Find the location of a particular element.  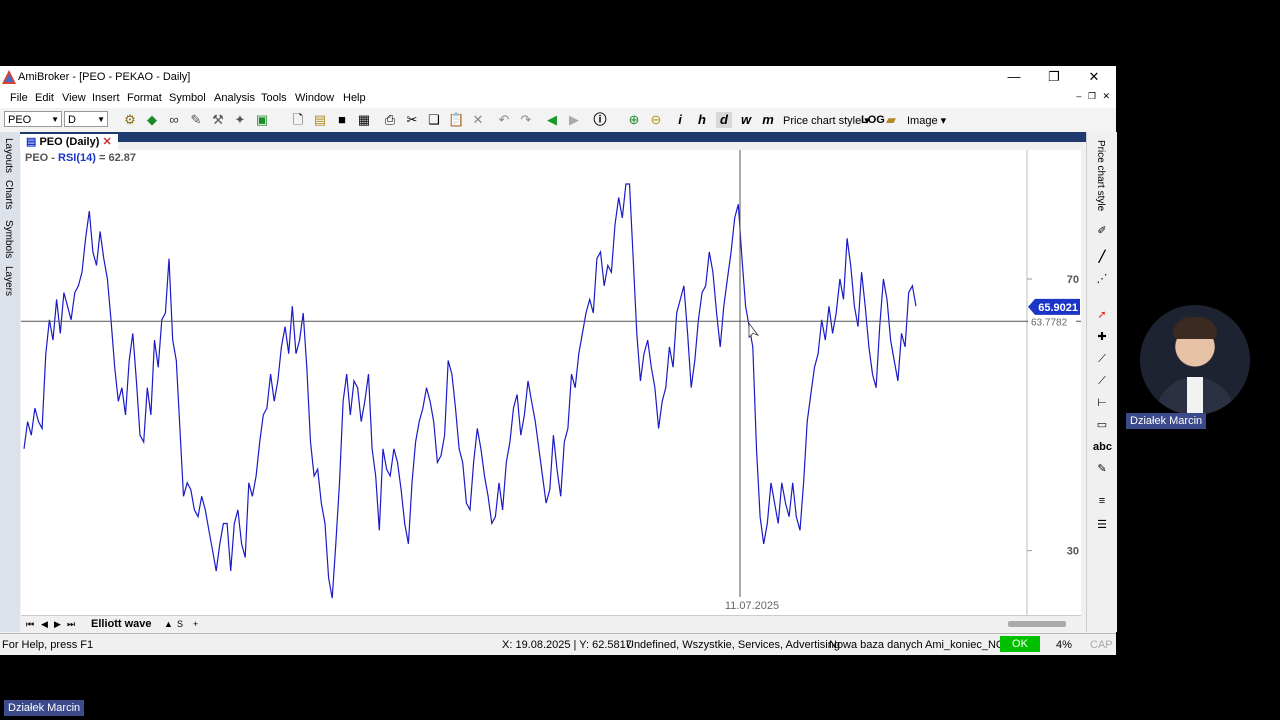

status-database: Nowa baza danych Ami_koniec_NOL is located at coordinates (920, 645).